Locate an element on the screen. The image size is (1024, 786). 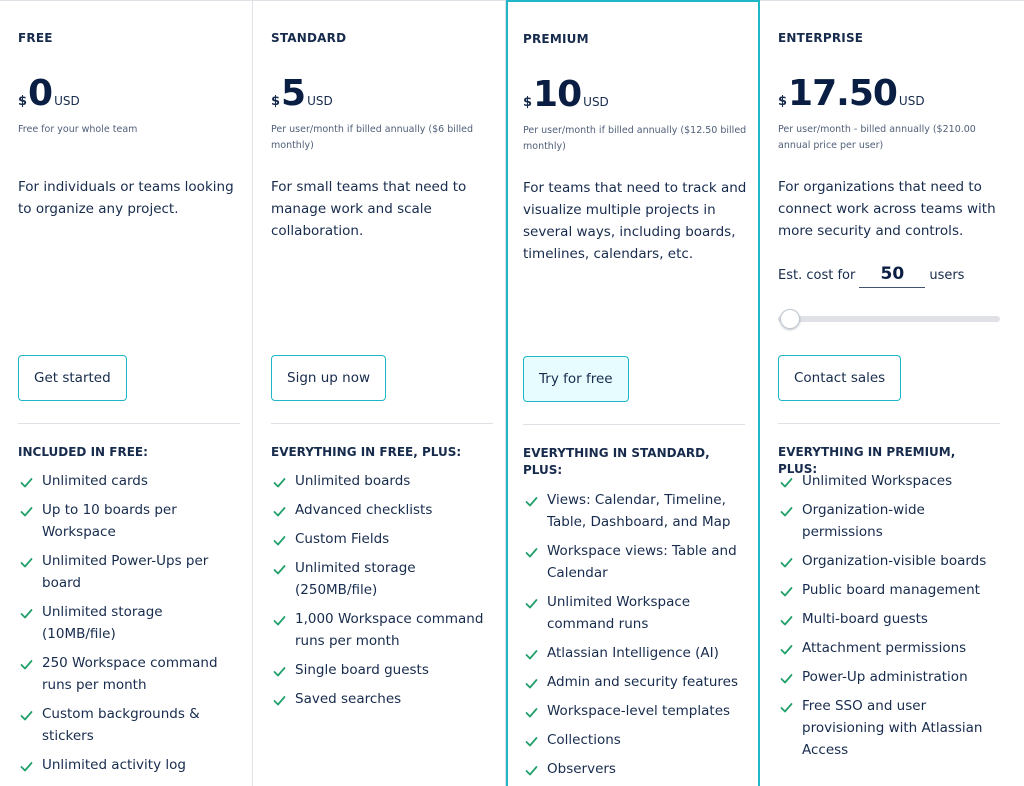
estimate-prefix: Est. cost for is located at coordinates (817, 275).